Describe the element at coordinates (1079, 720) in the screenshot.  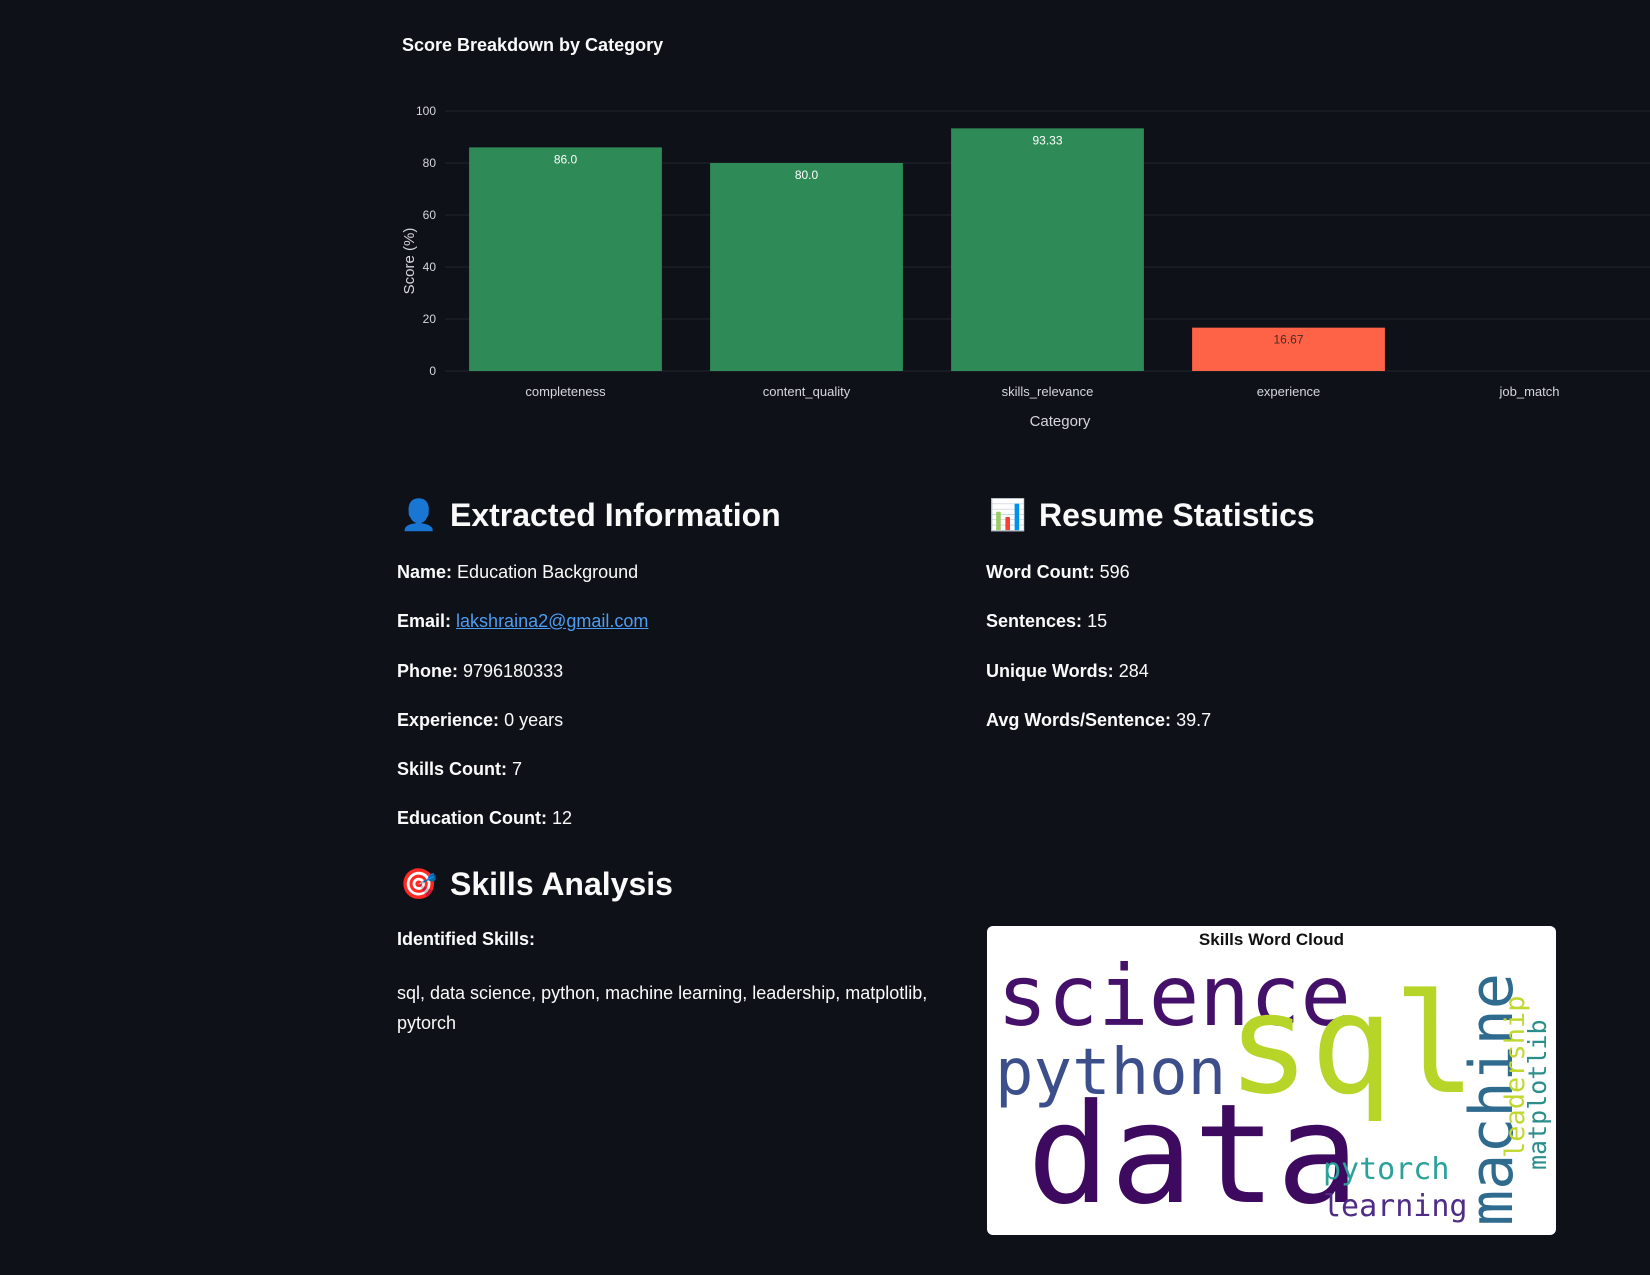
I see `stat-label: Avg Words/Sentence:` at that location.